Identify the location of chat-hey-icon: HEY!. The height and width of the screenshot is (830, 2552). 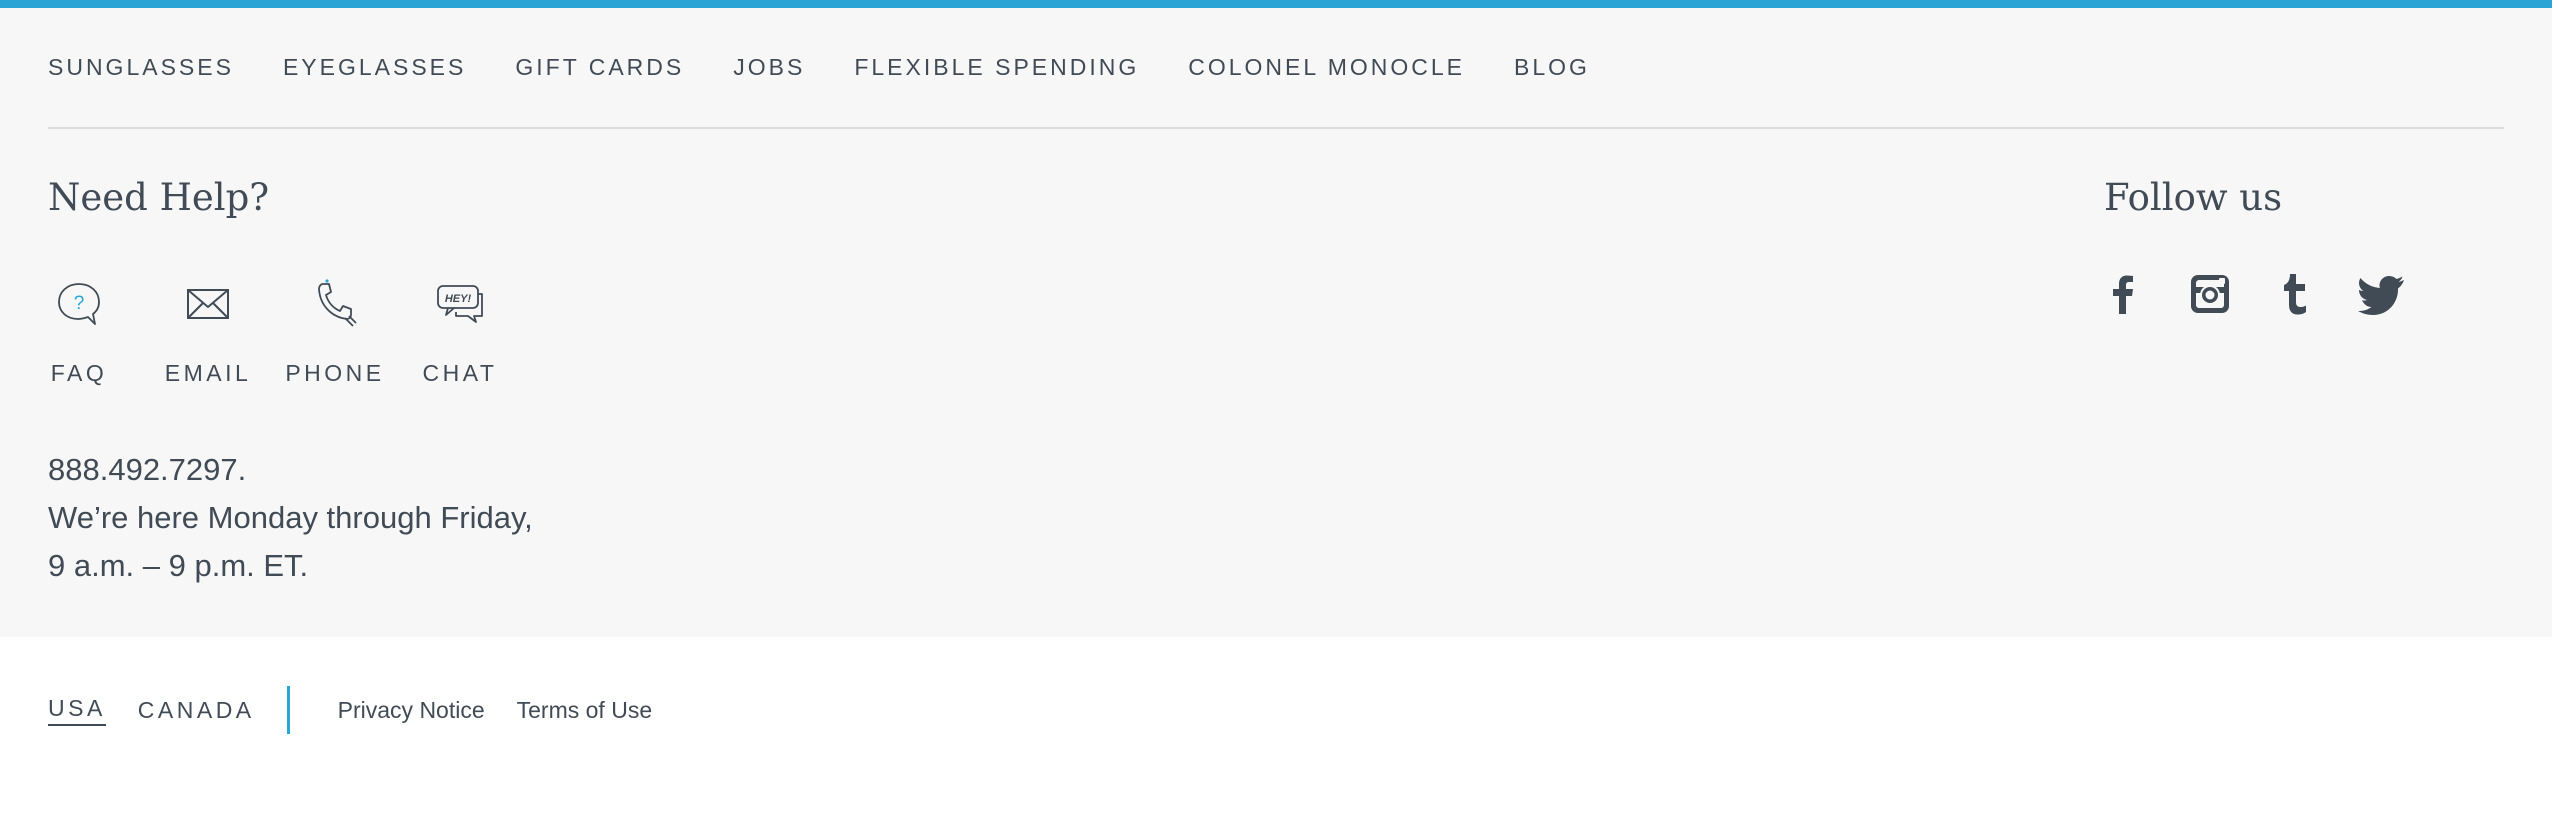
(460, 304).